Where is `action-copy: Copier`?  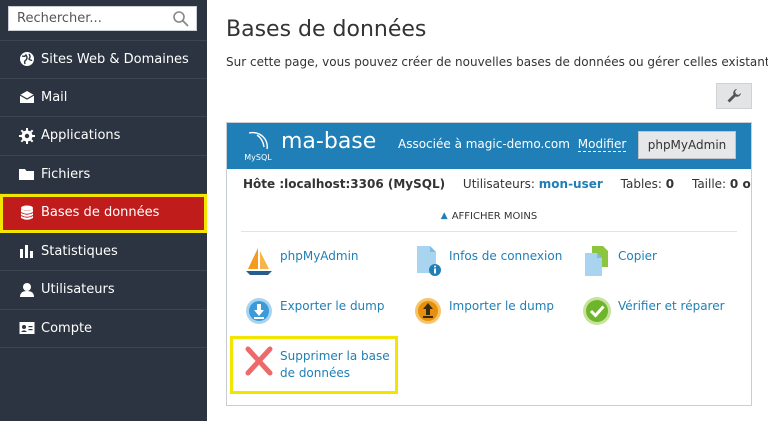
action-copy: Copier is located at coordinates (619, 261).